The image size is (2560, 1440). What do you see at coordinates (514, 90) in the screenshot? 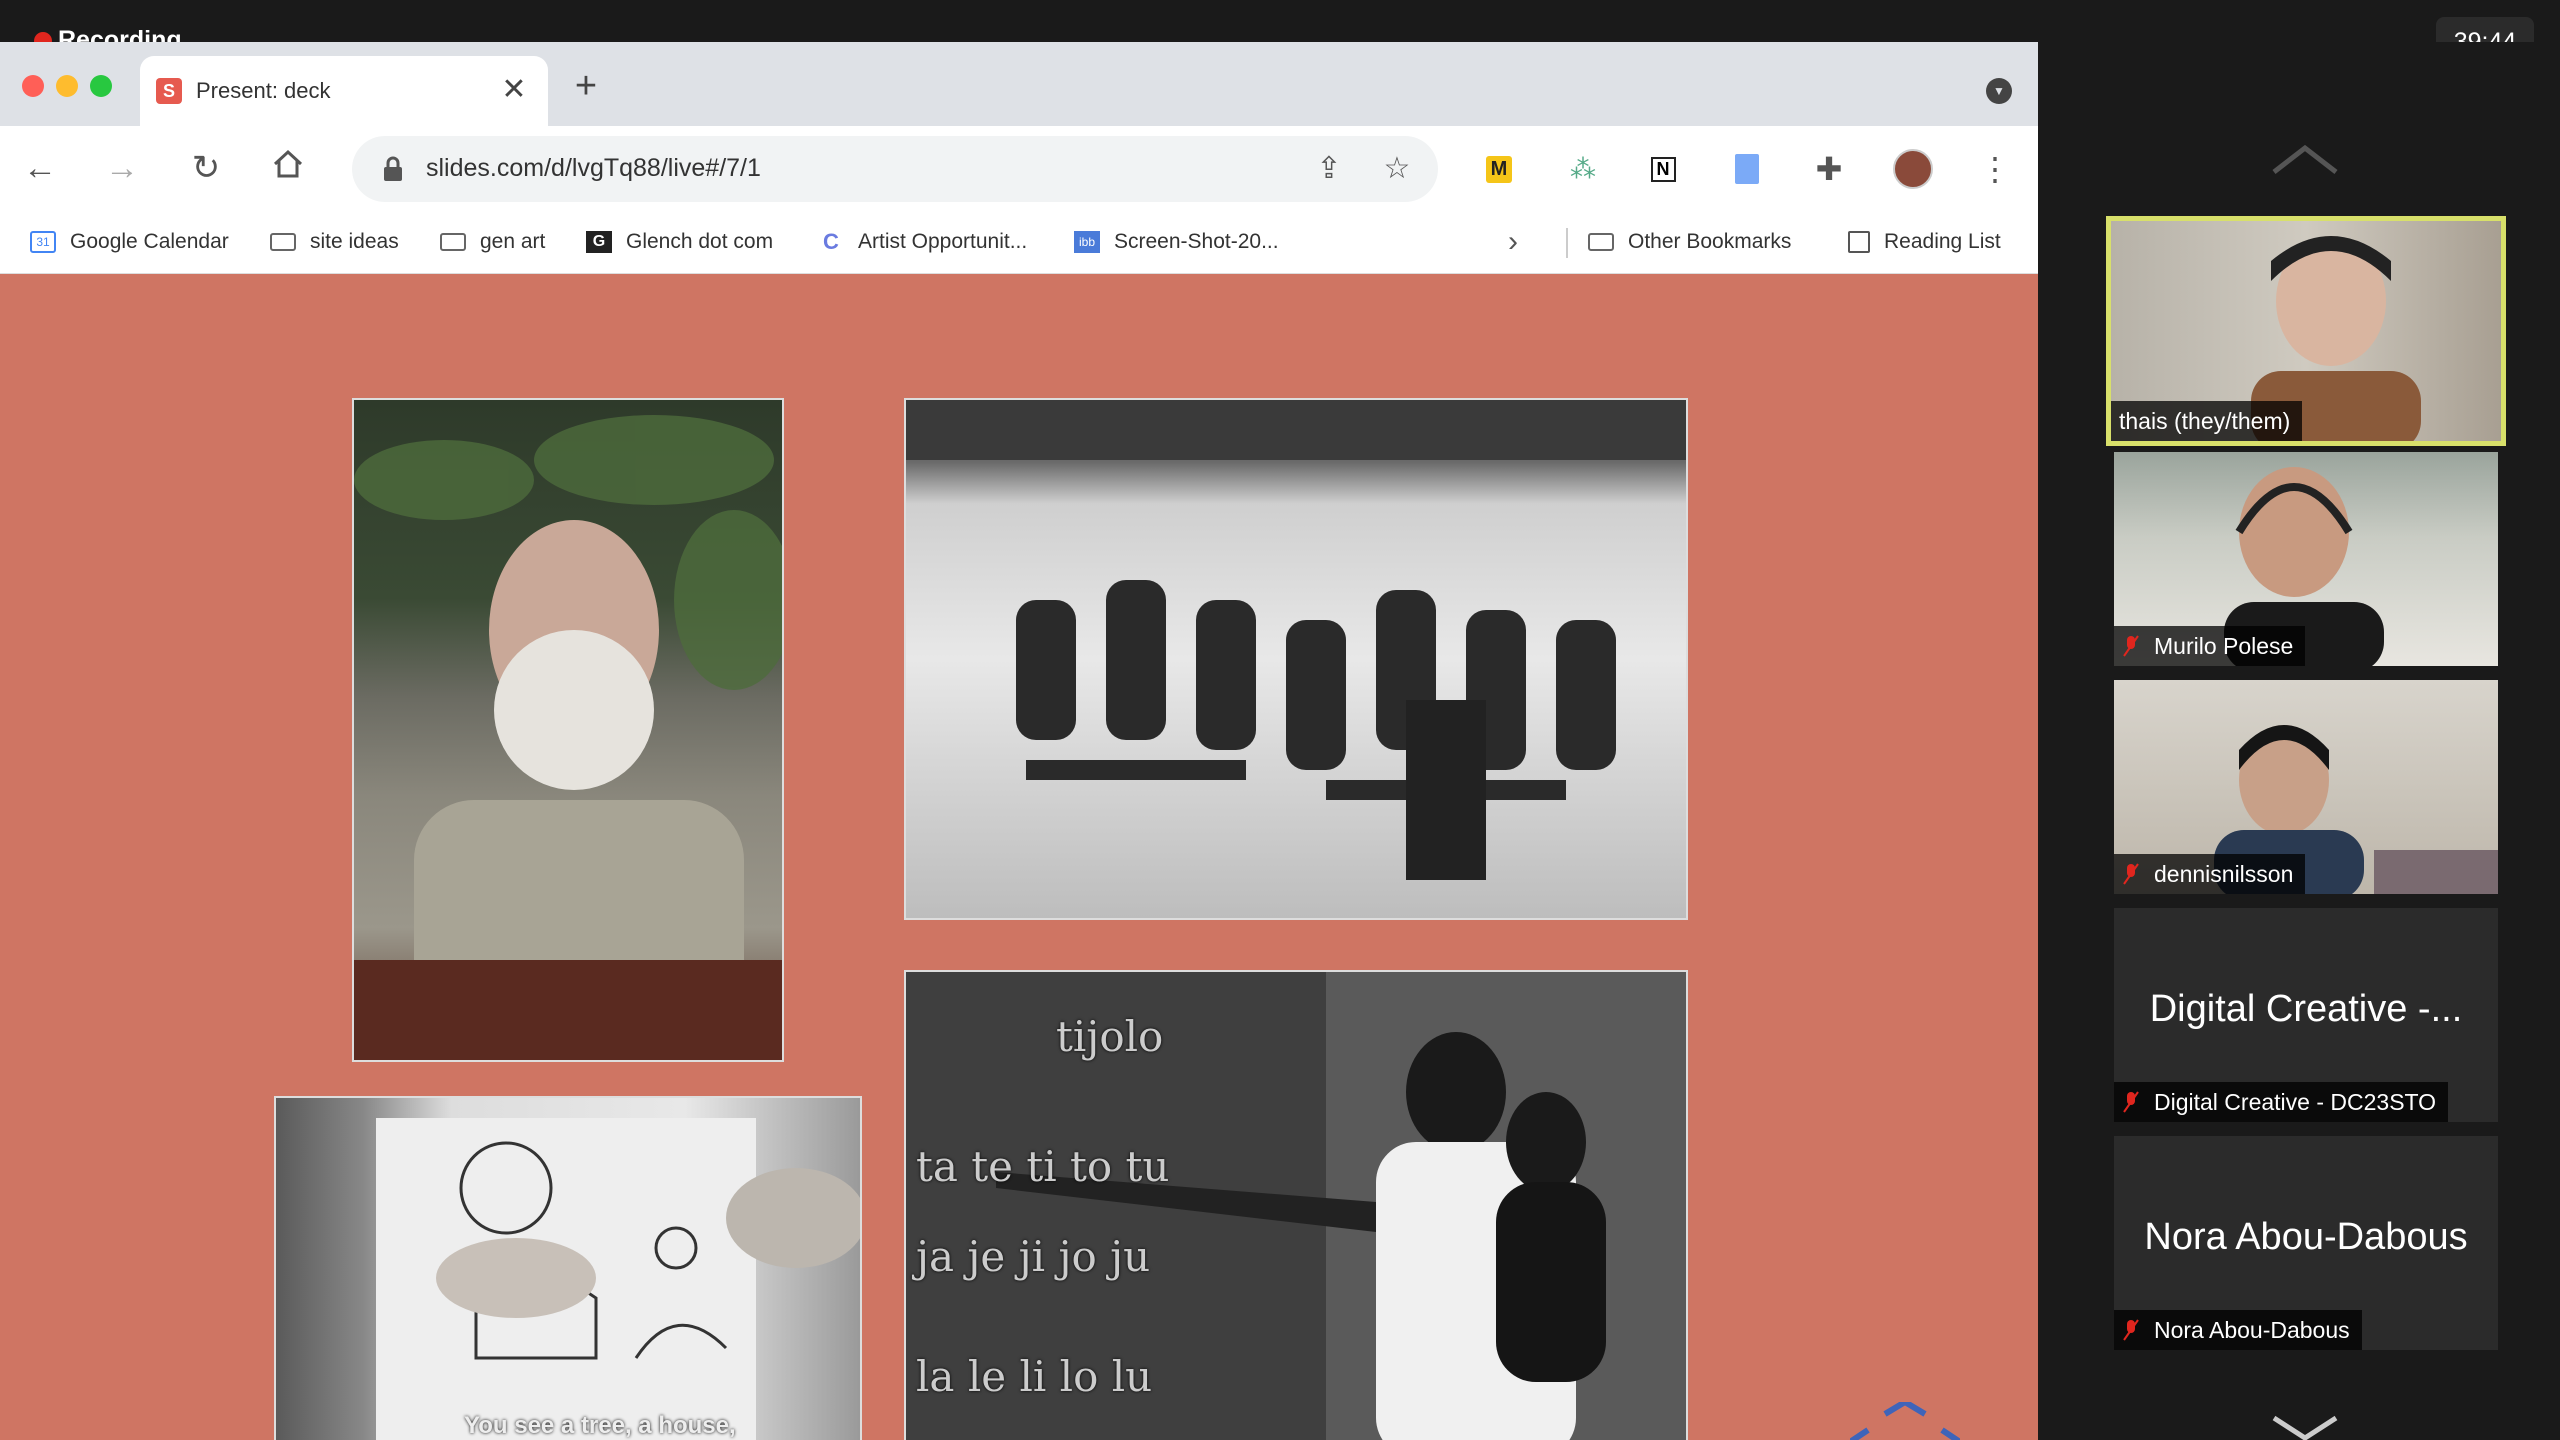
I see `tab-close-icon: ✕` at bounding box center [514, 90].